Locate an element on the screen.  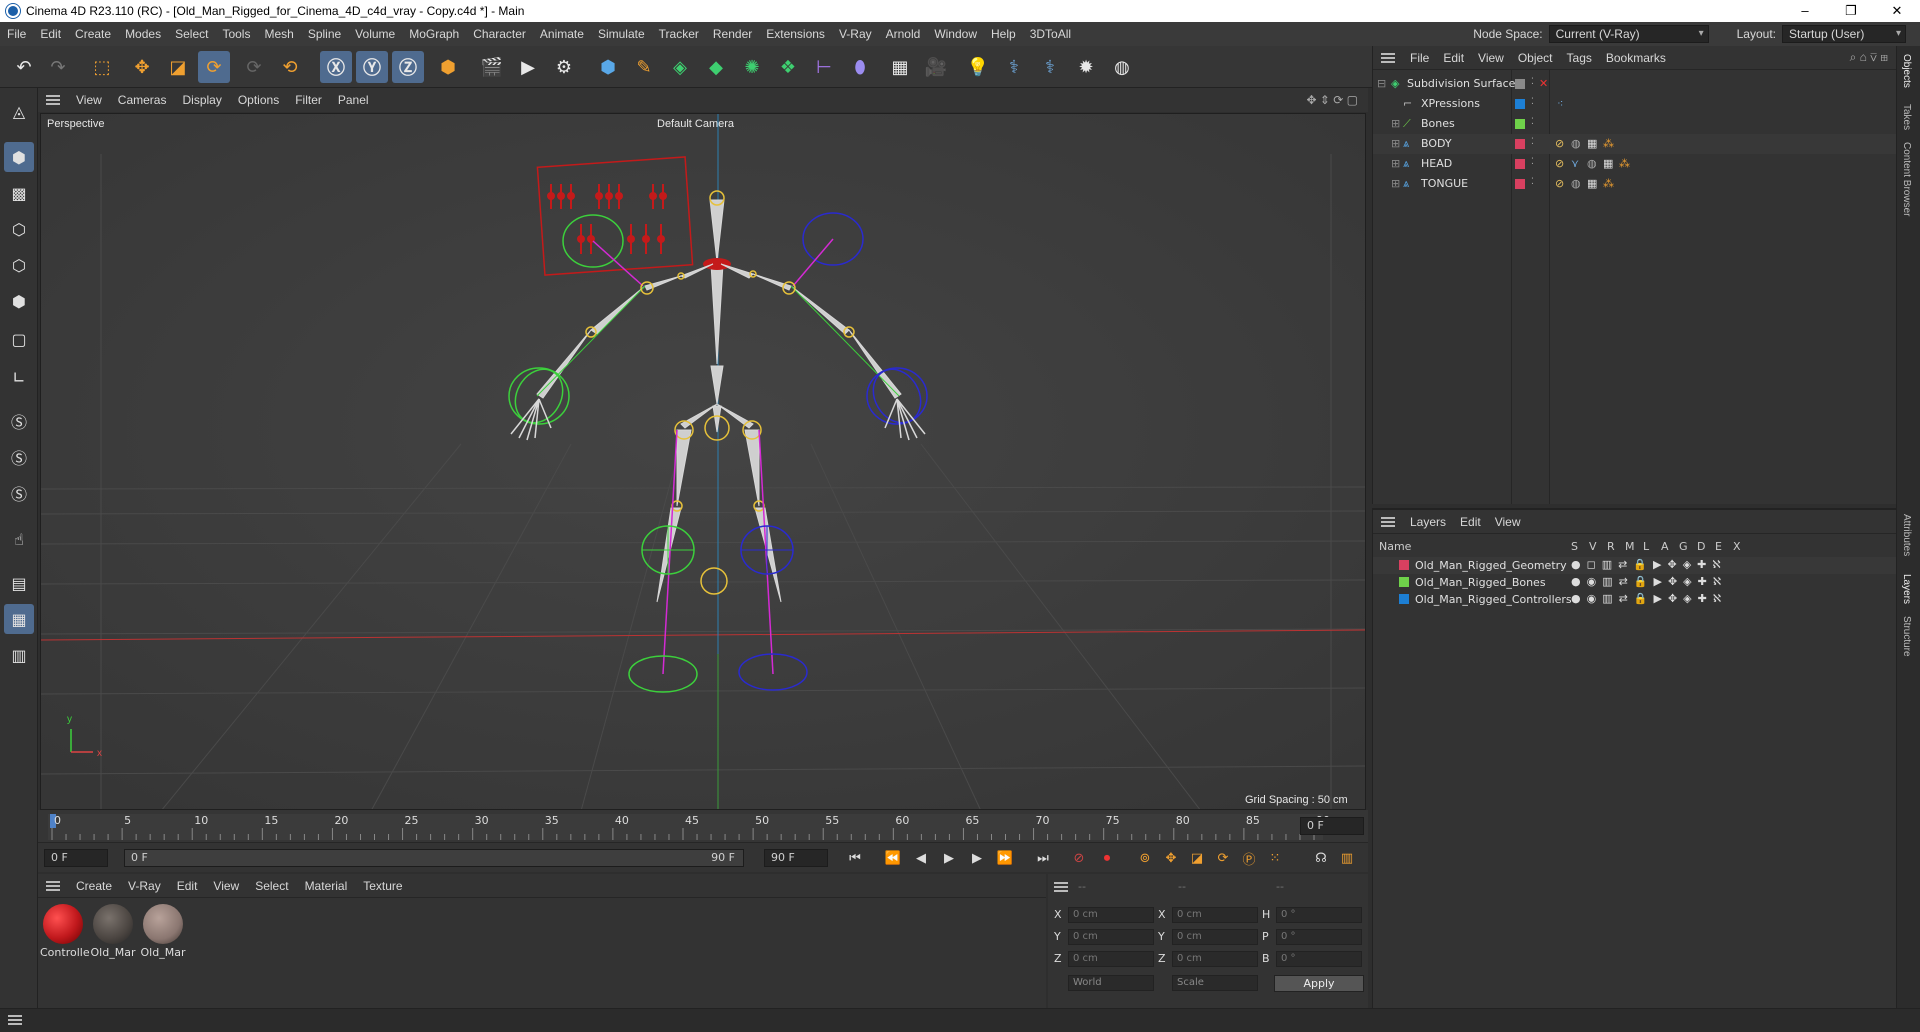
live-selection-icon: ⬚ is located at coordinates (102, 67).